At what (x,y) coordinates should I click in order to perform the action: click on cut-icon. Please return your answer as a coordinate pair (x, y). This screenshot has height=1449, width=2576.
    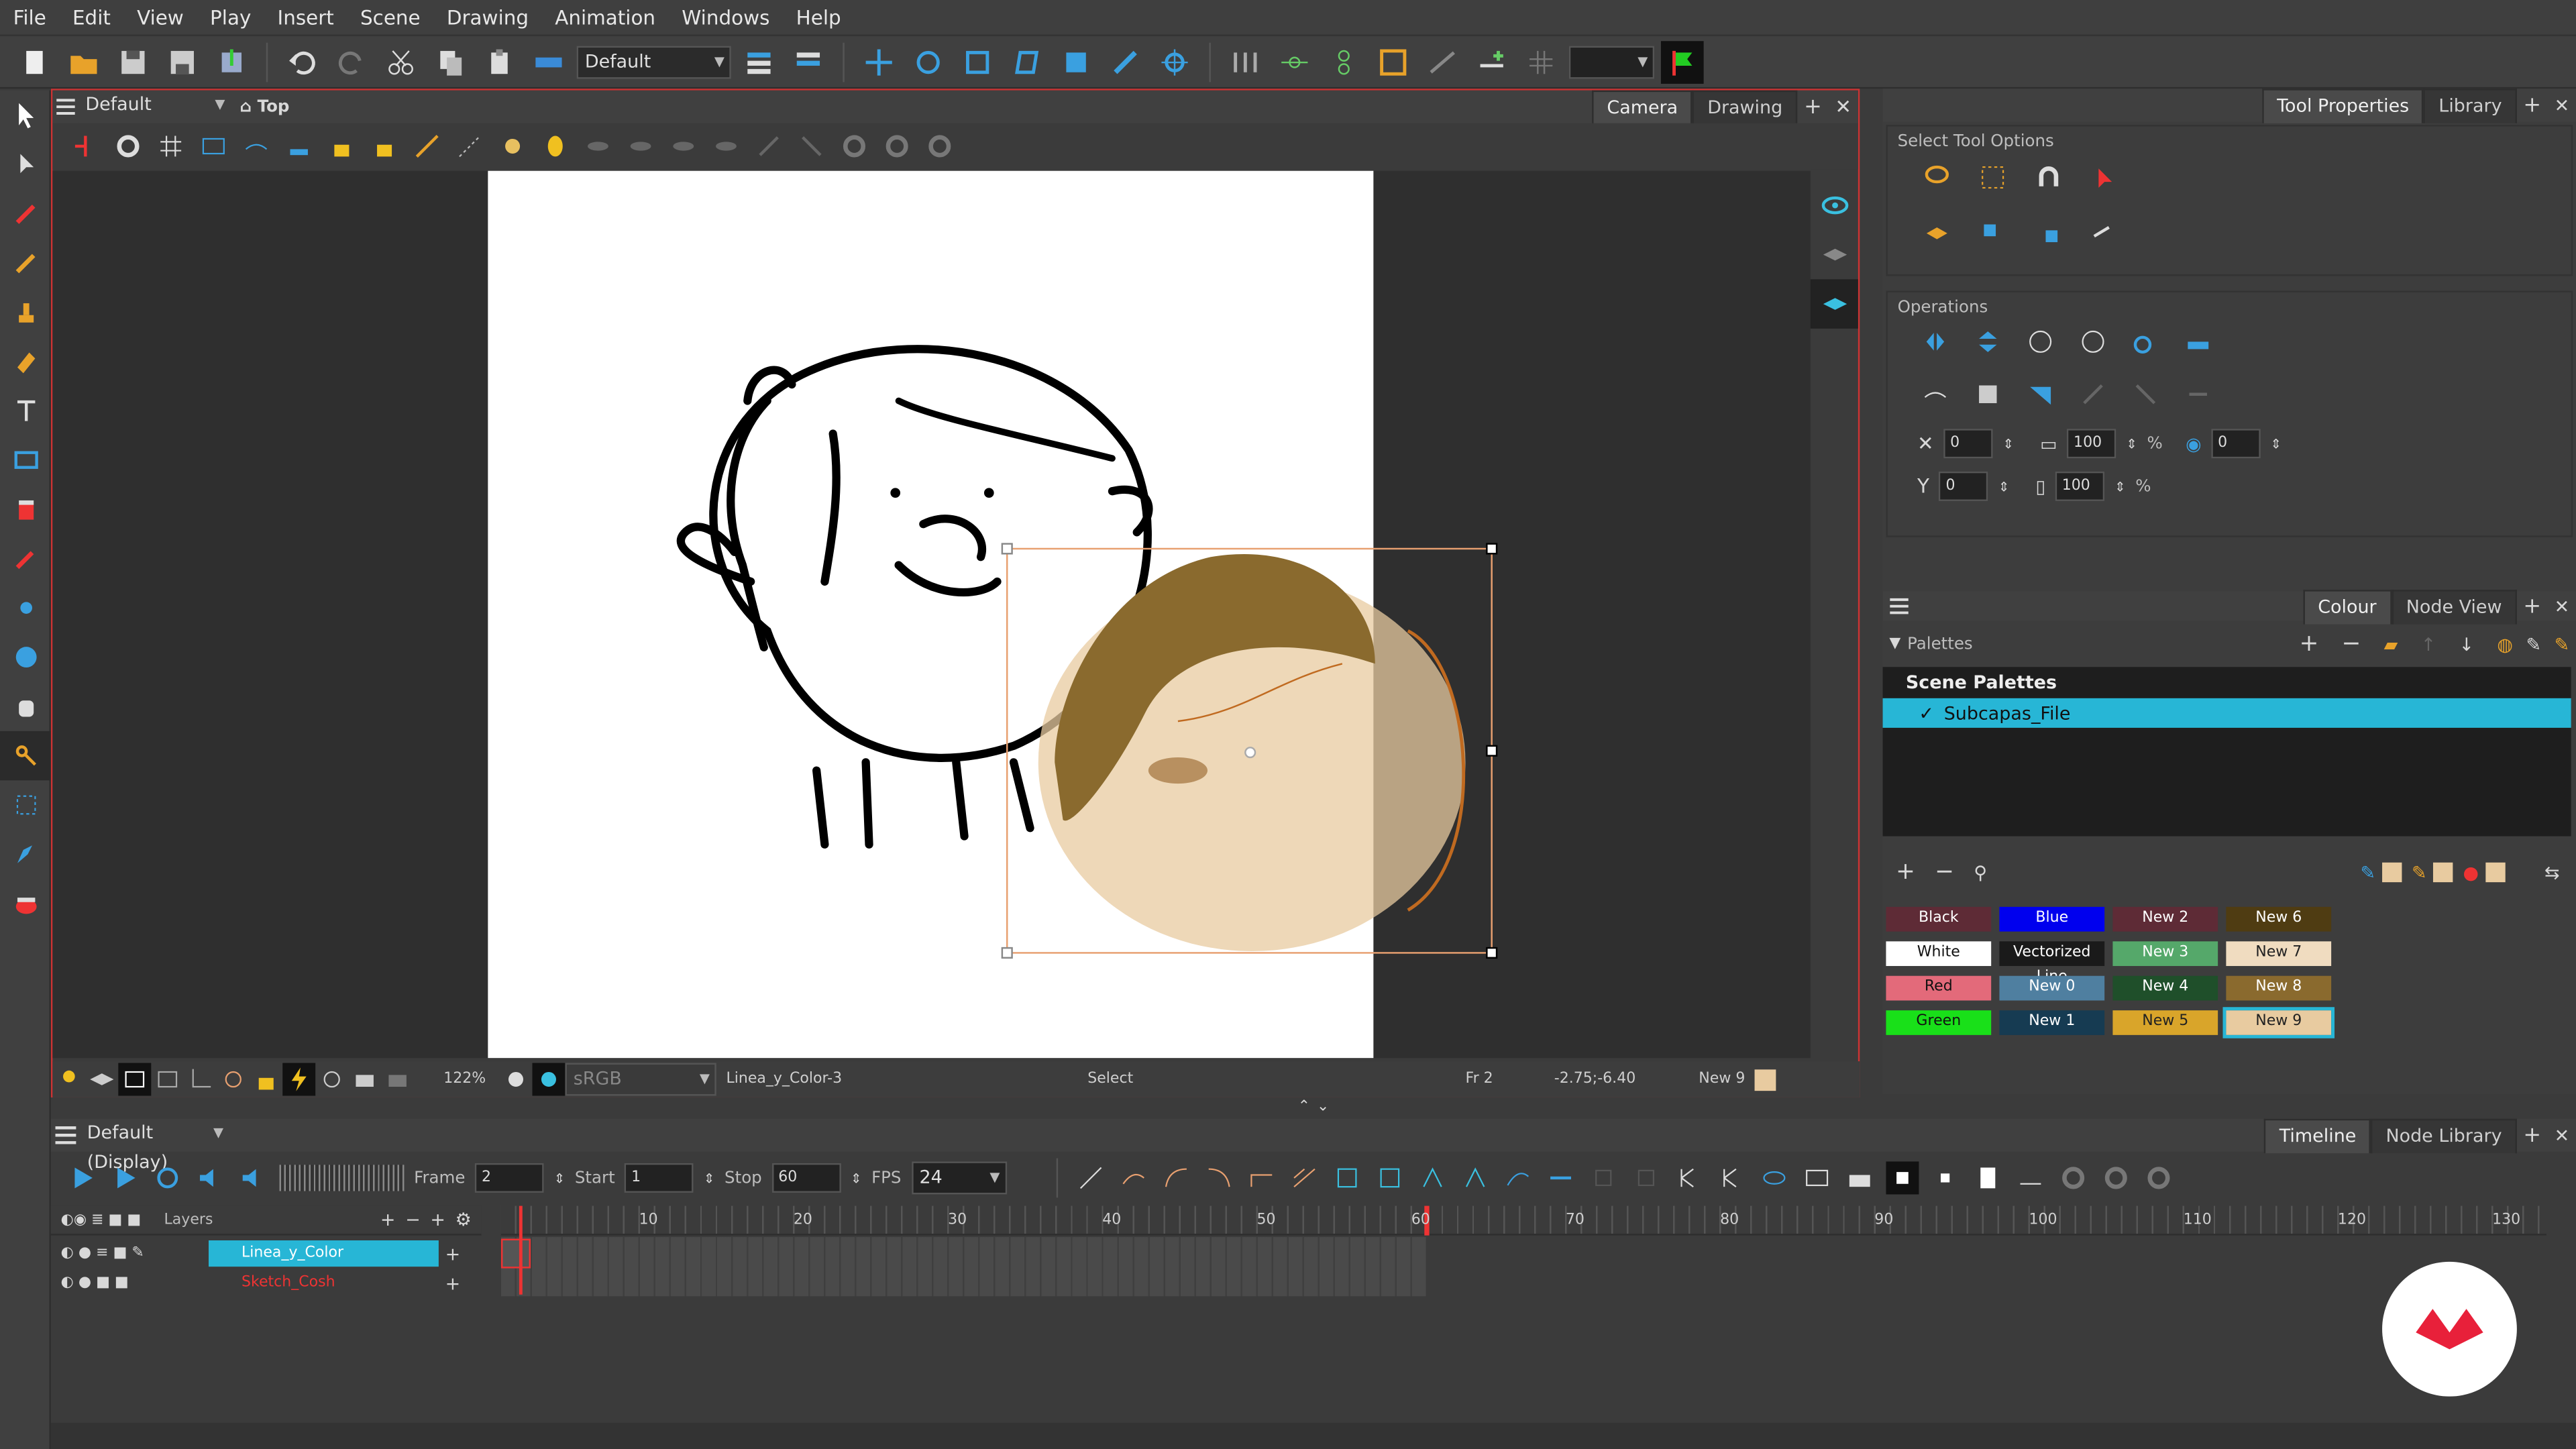
    Looking at the image, I should click on (401, 61).